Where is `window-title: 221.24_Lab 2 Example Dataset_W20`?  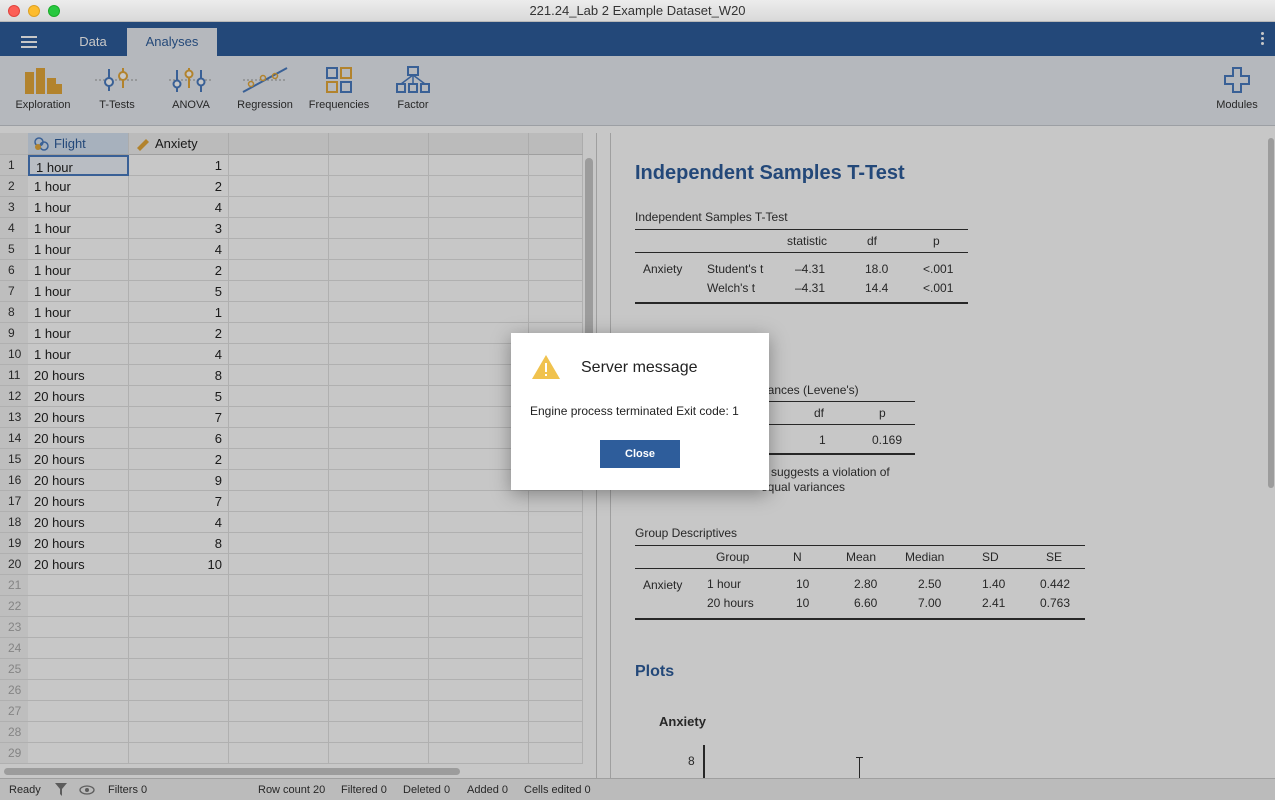 window-title: 221.24_Lab 2 Example Dataset_W20 is located at coordinates (637, 10).